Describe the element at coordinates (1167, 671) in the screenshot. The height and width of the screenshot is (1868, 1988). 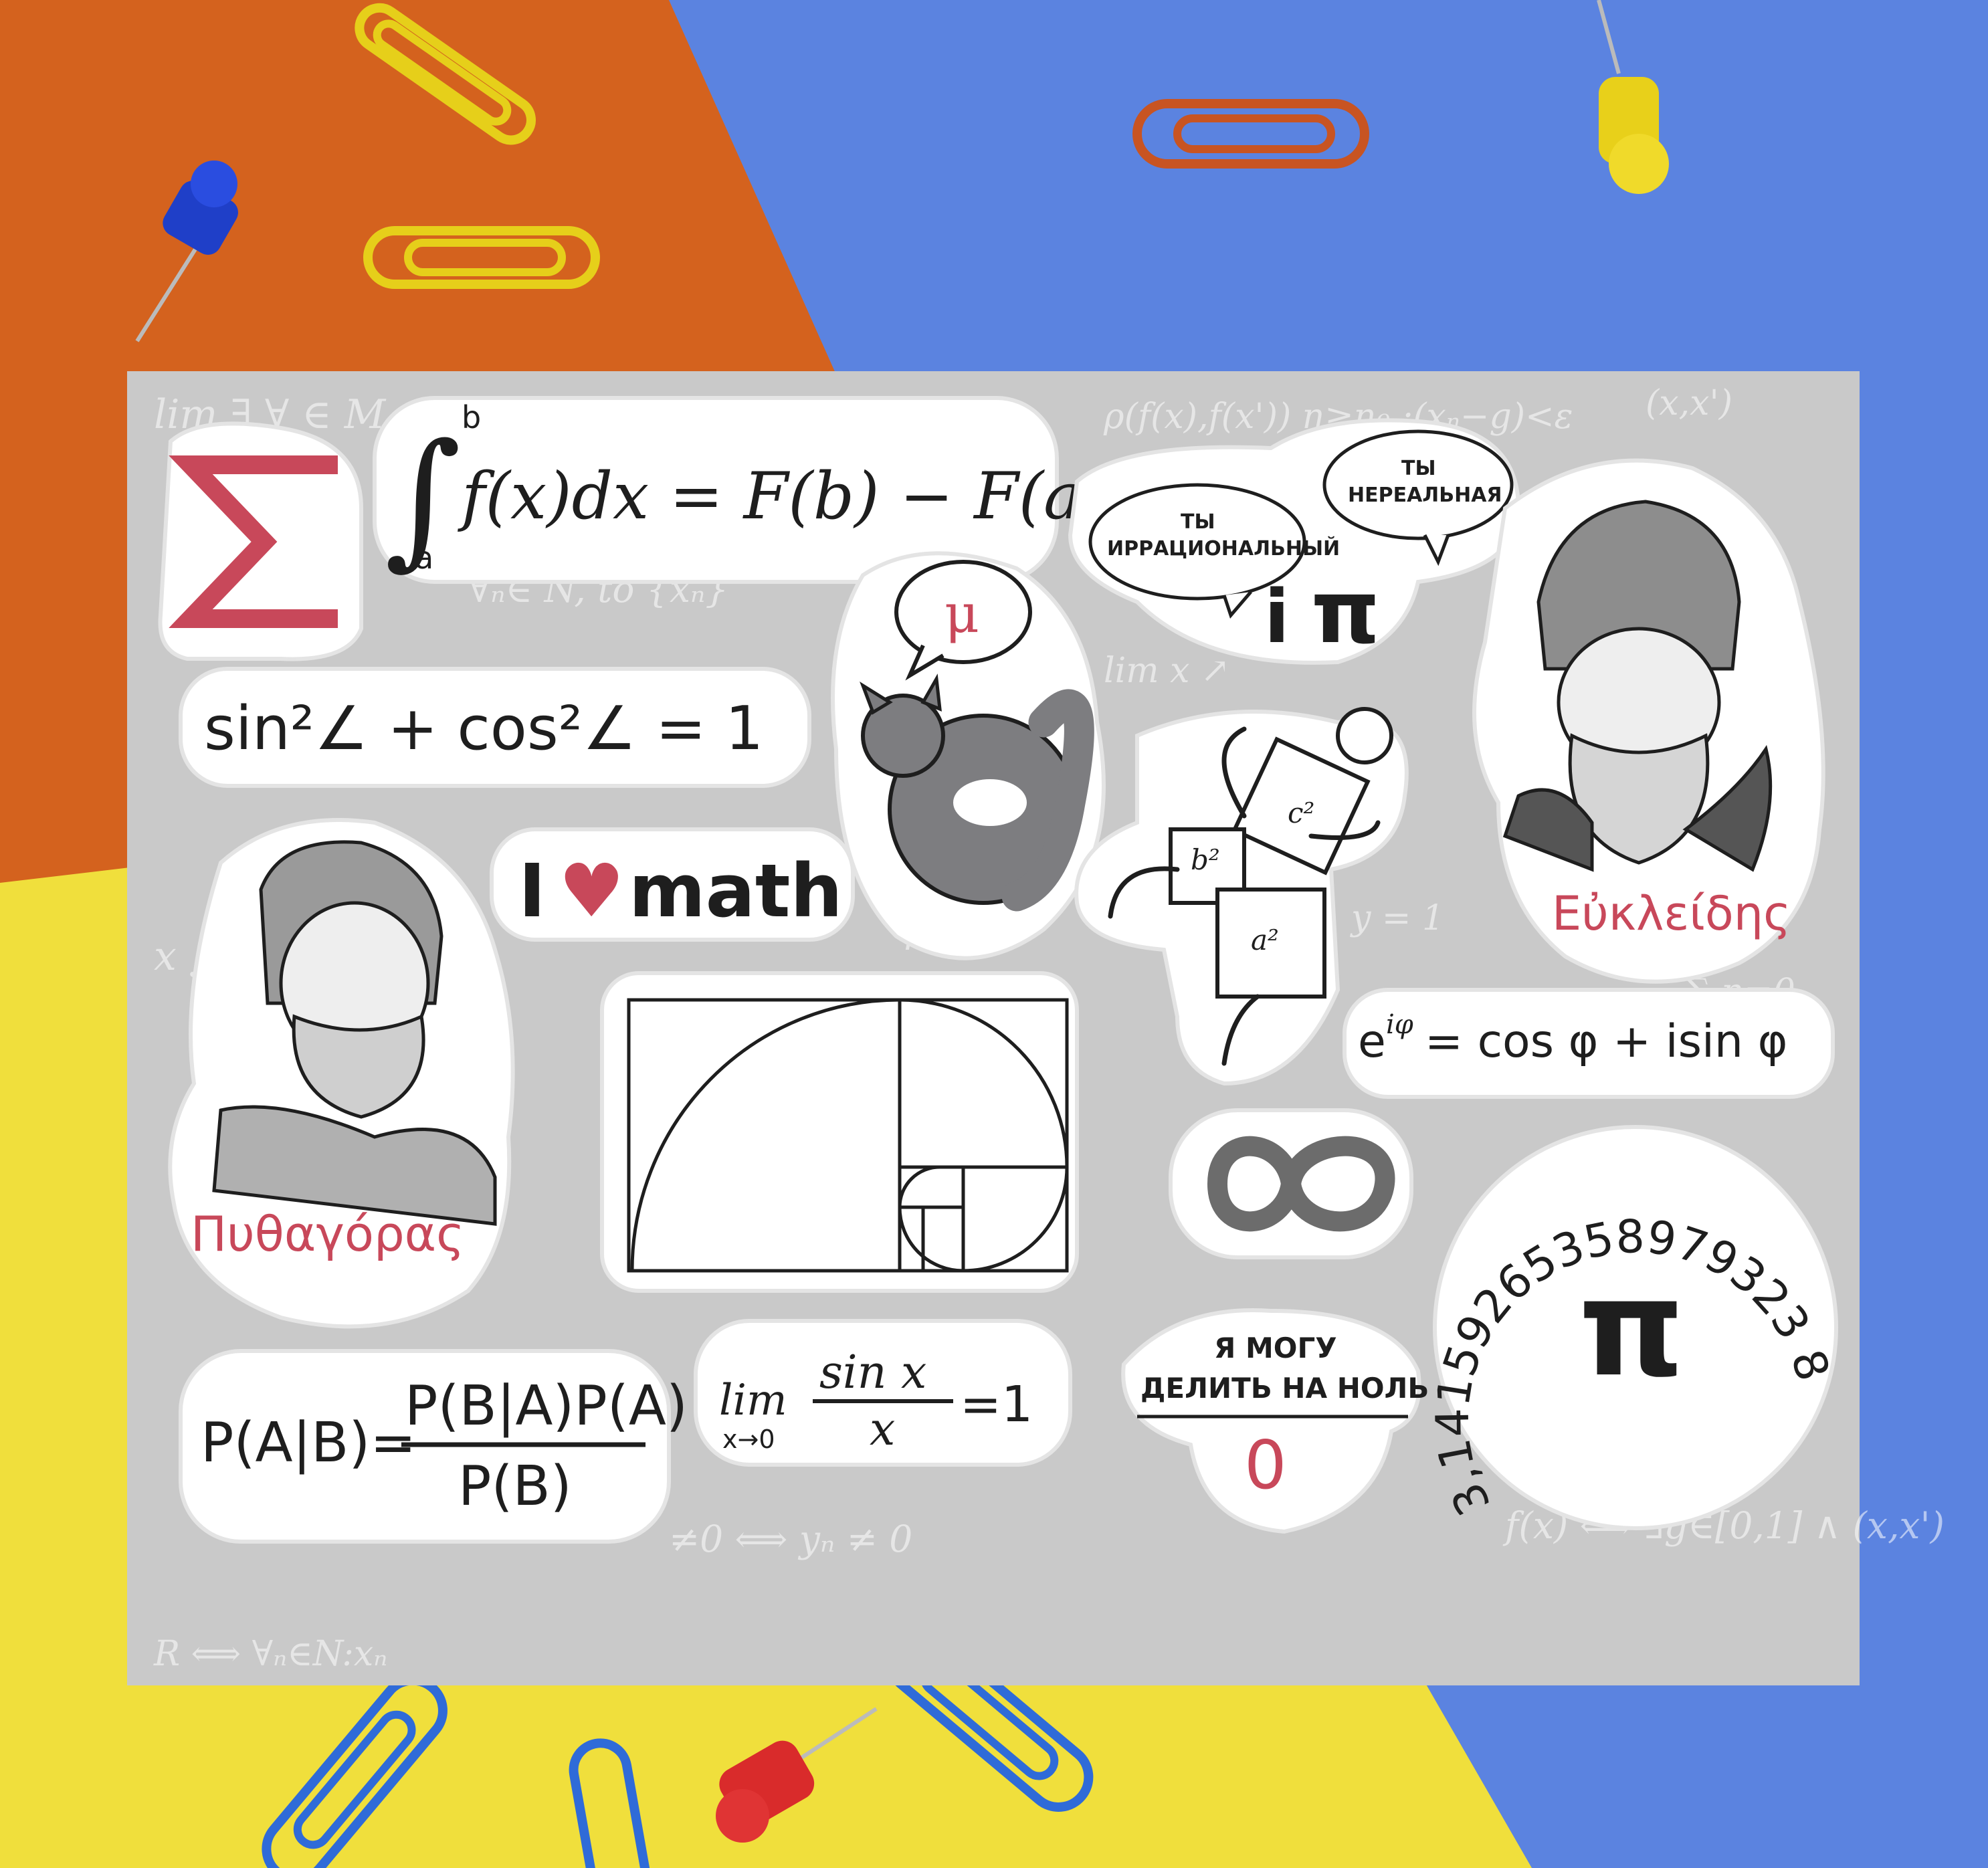
I see `svg-text: lim x ↗` at that location.